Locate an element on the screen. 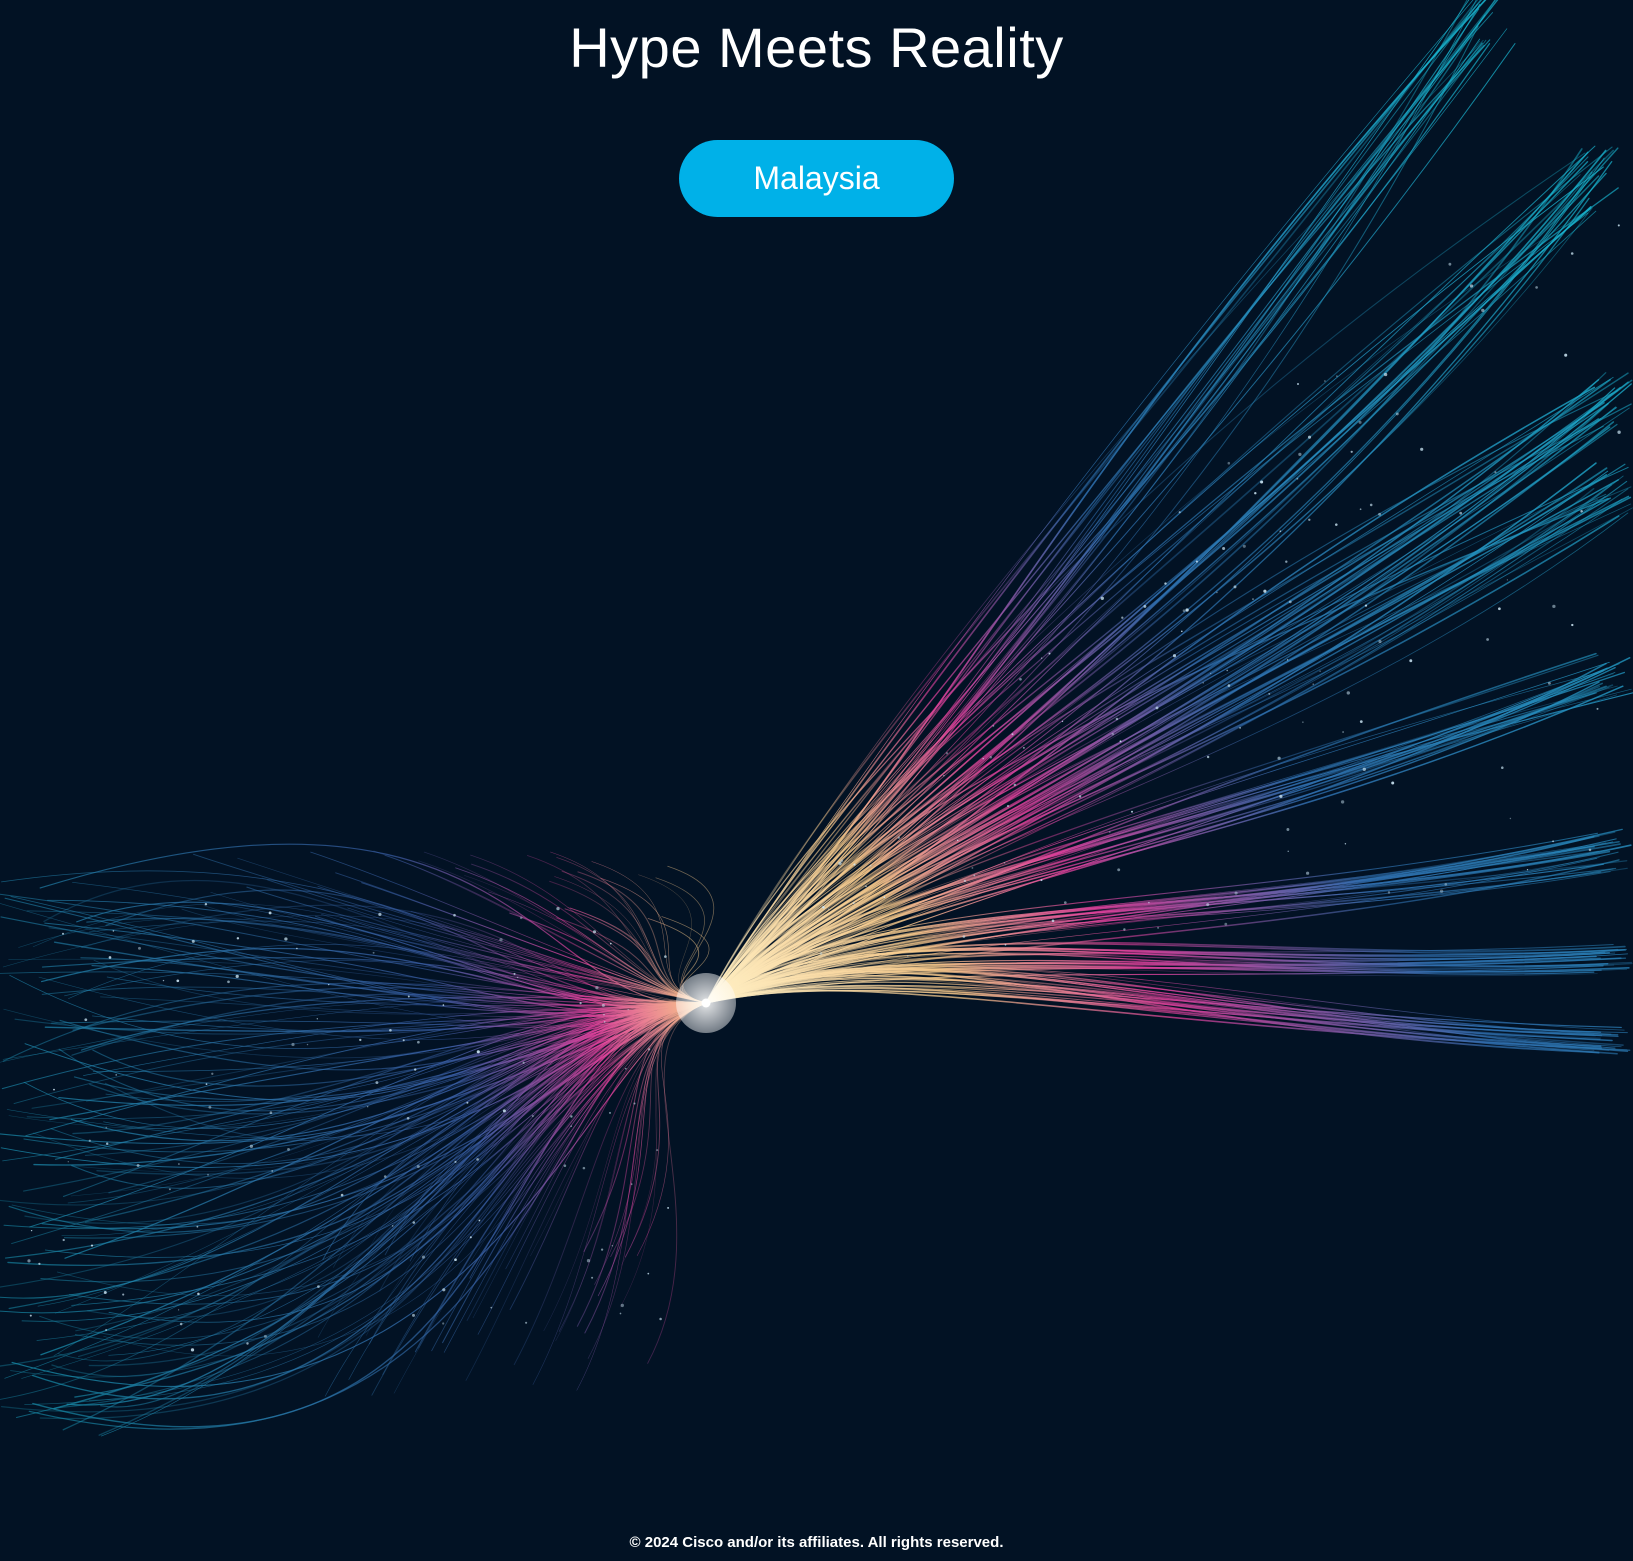 Image resolution: width=1633 pixels, height=1561 pixels. malaysia-button: Malaysia is located at coordinates (816, 178).